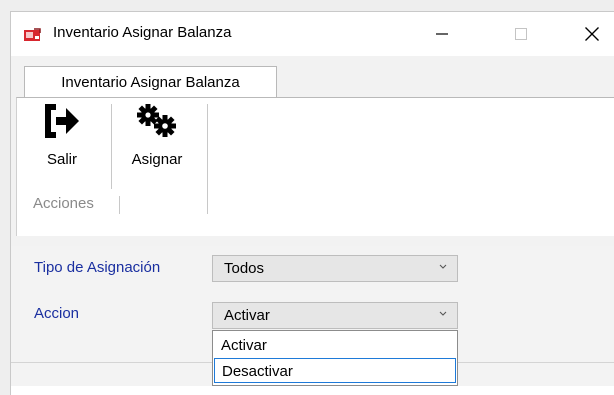 The image size is (614, 395). I want to click on window-title: Inventario Asignar Balanza, so click(142, 32).